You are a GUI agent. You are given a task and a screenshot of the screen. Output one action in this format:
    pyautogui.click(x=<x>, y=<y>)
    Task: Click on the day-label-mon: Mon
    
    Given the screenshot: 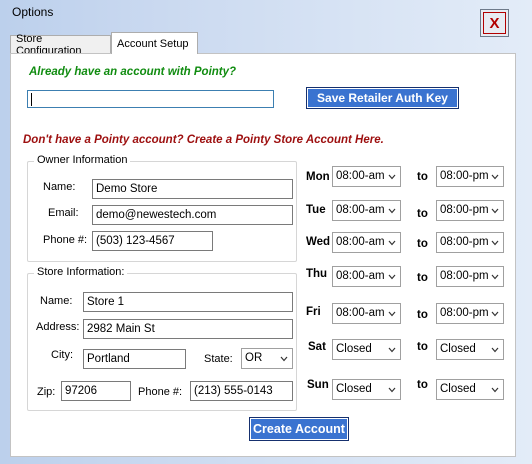 What is the action you would take?
    pyautogui.click(x=318, y=177)
    